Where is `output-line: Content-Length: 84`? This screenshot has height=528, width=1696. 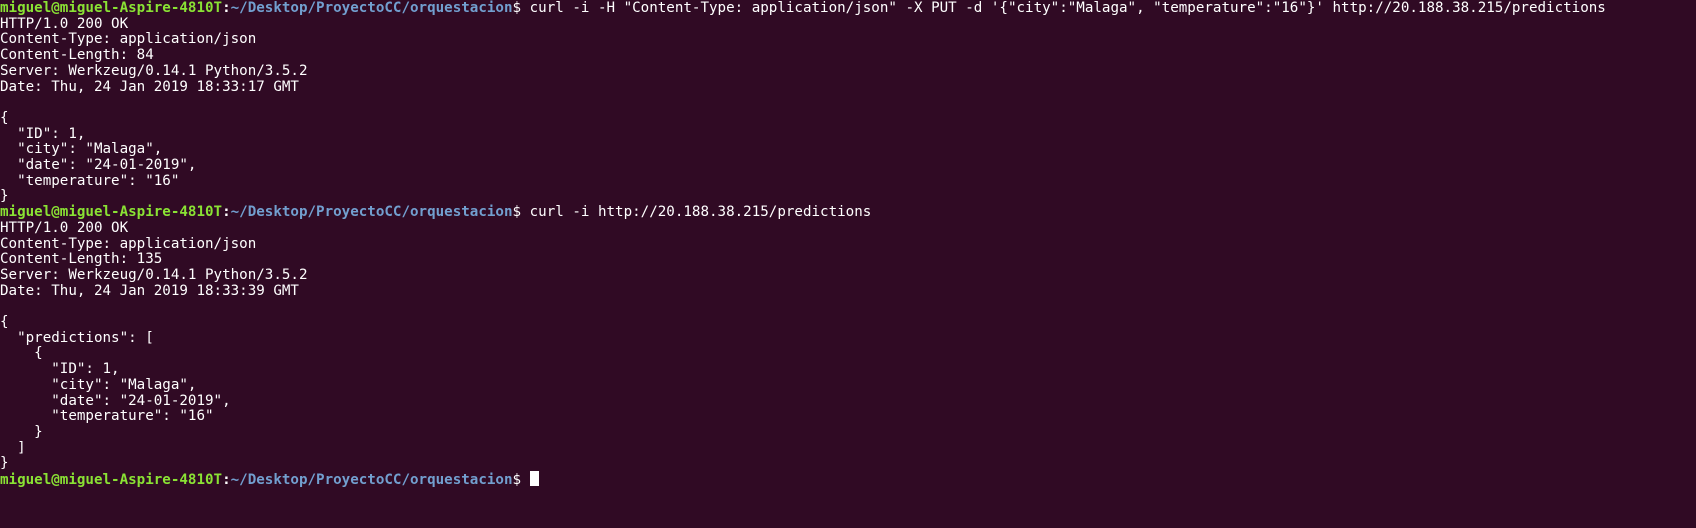
output-line: Content-Length: 84 is located at coordinates (77, 55).